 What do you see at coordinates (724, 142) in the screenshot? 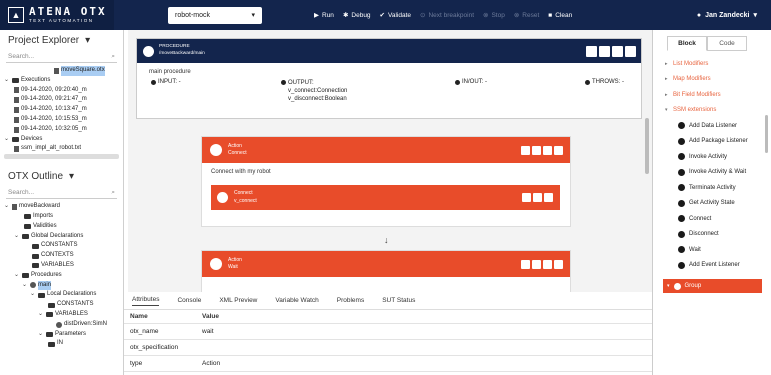
I see `palette-block: Add Package Listener` at bounding box center [724, 142].